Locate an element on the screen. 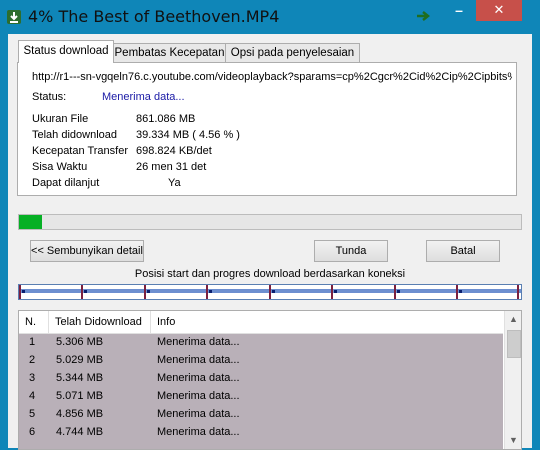 Image resolution: width=540 pixels, height=450 pixels. connection-progress-bar is located at coordinates (270, 292).